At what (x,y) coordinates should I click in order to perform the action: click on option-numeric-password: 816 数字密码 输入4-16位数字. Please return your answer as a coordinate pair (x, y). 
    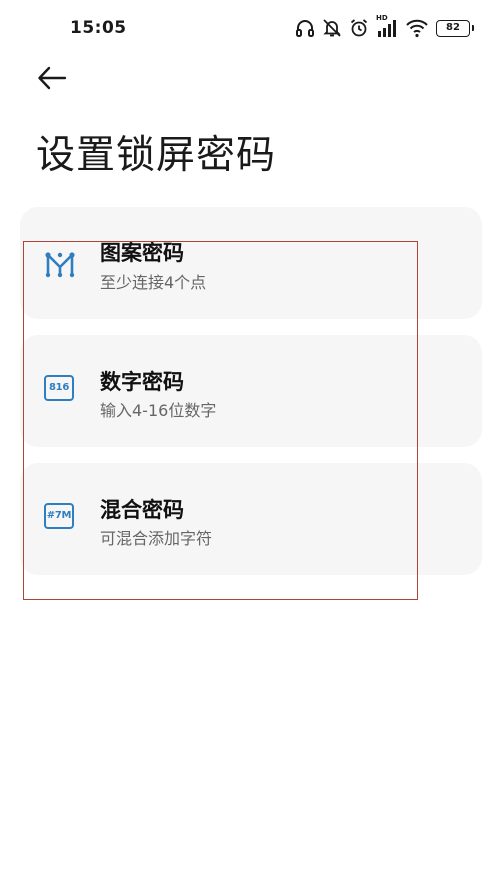
    Looking at the image, I should click on (251, 391).